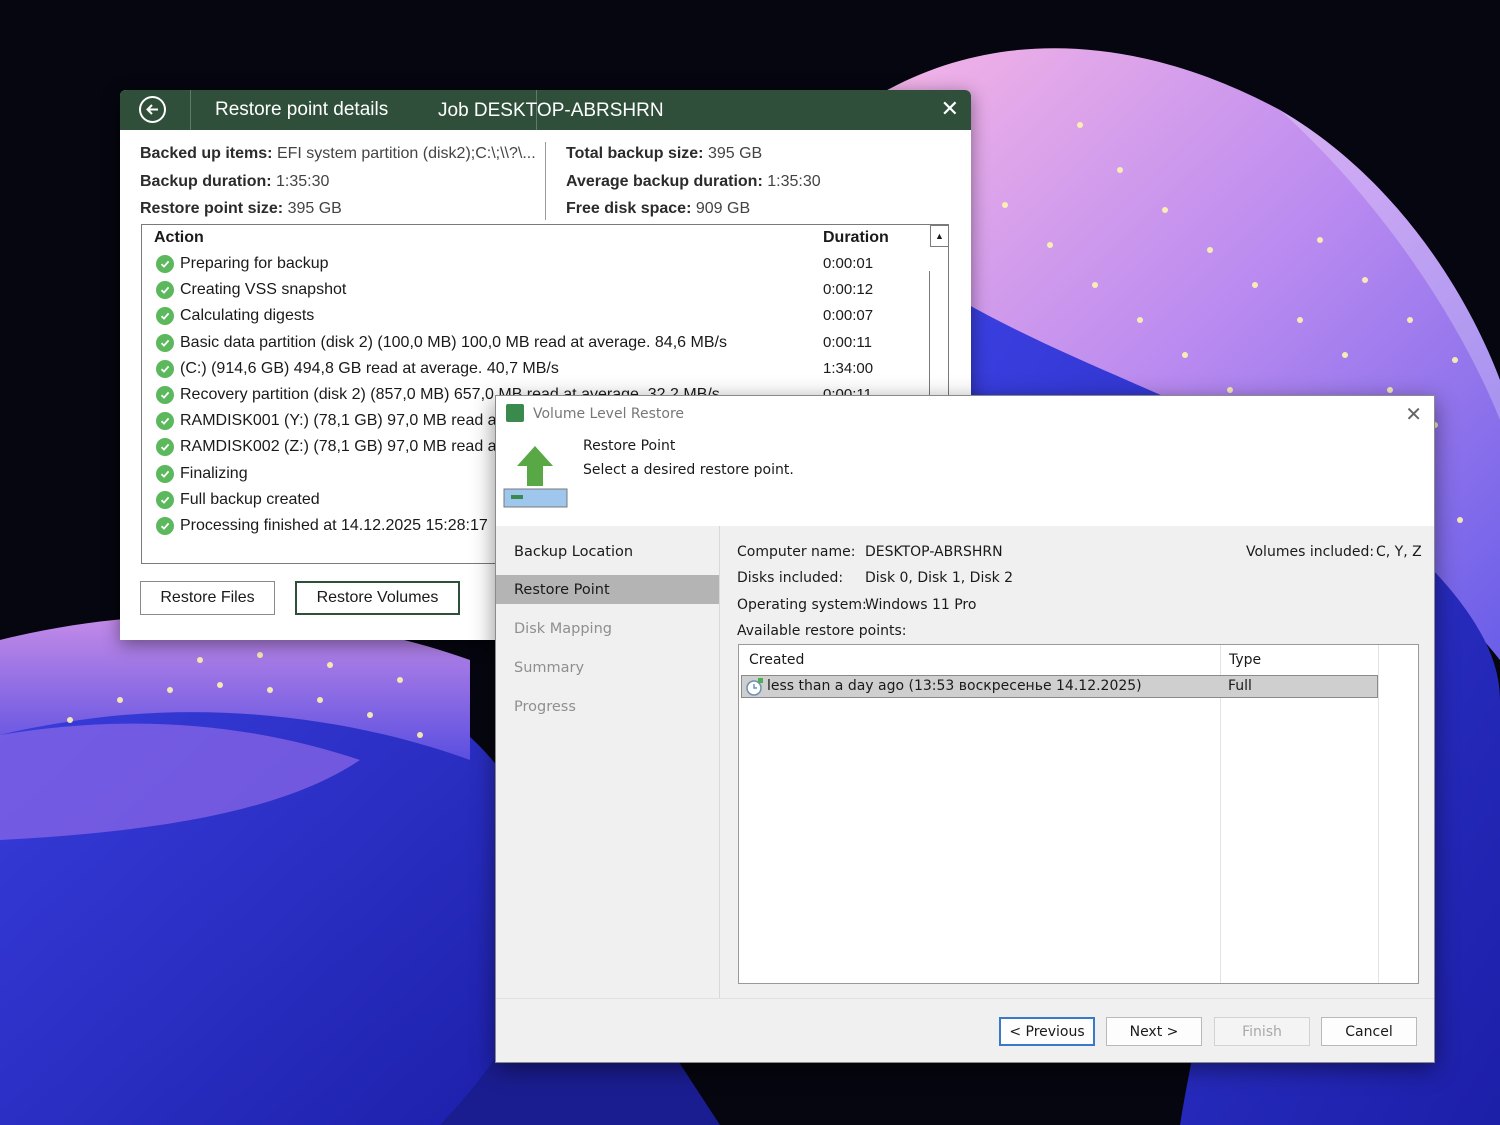 The height and width of the screenshot is (1125, 1500). What do you see at coordinates (776, 660) in the screenshot?
I see `created-column-header: Created` at bounding box center [776, 660].